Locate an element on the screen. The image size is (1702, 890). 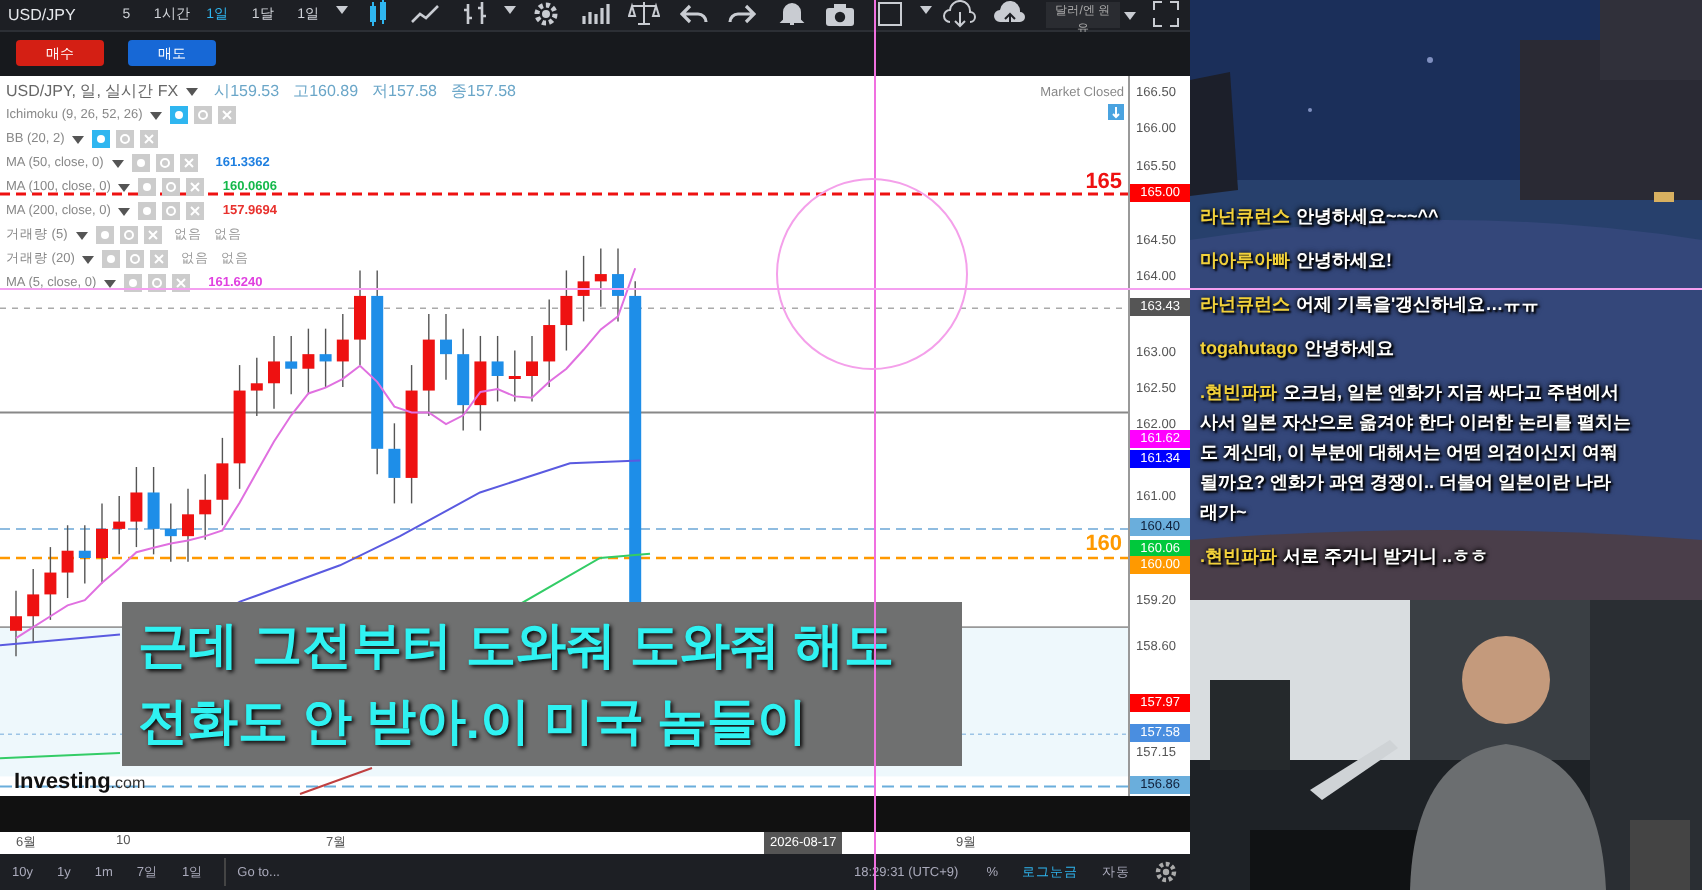
price-value: 시159.53 is located at coordinates (247, 91).